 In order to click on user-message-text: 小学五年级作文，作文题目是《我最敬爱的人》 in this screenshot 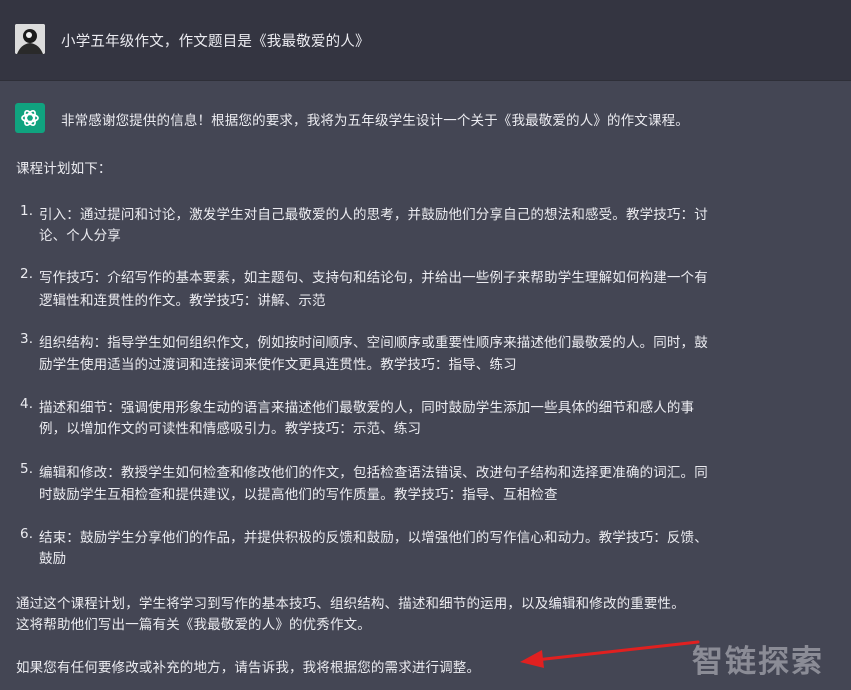, I will do `click(215, 42)`.